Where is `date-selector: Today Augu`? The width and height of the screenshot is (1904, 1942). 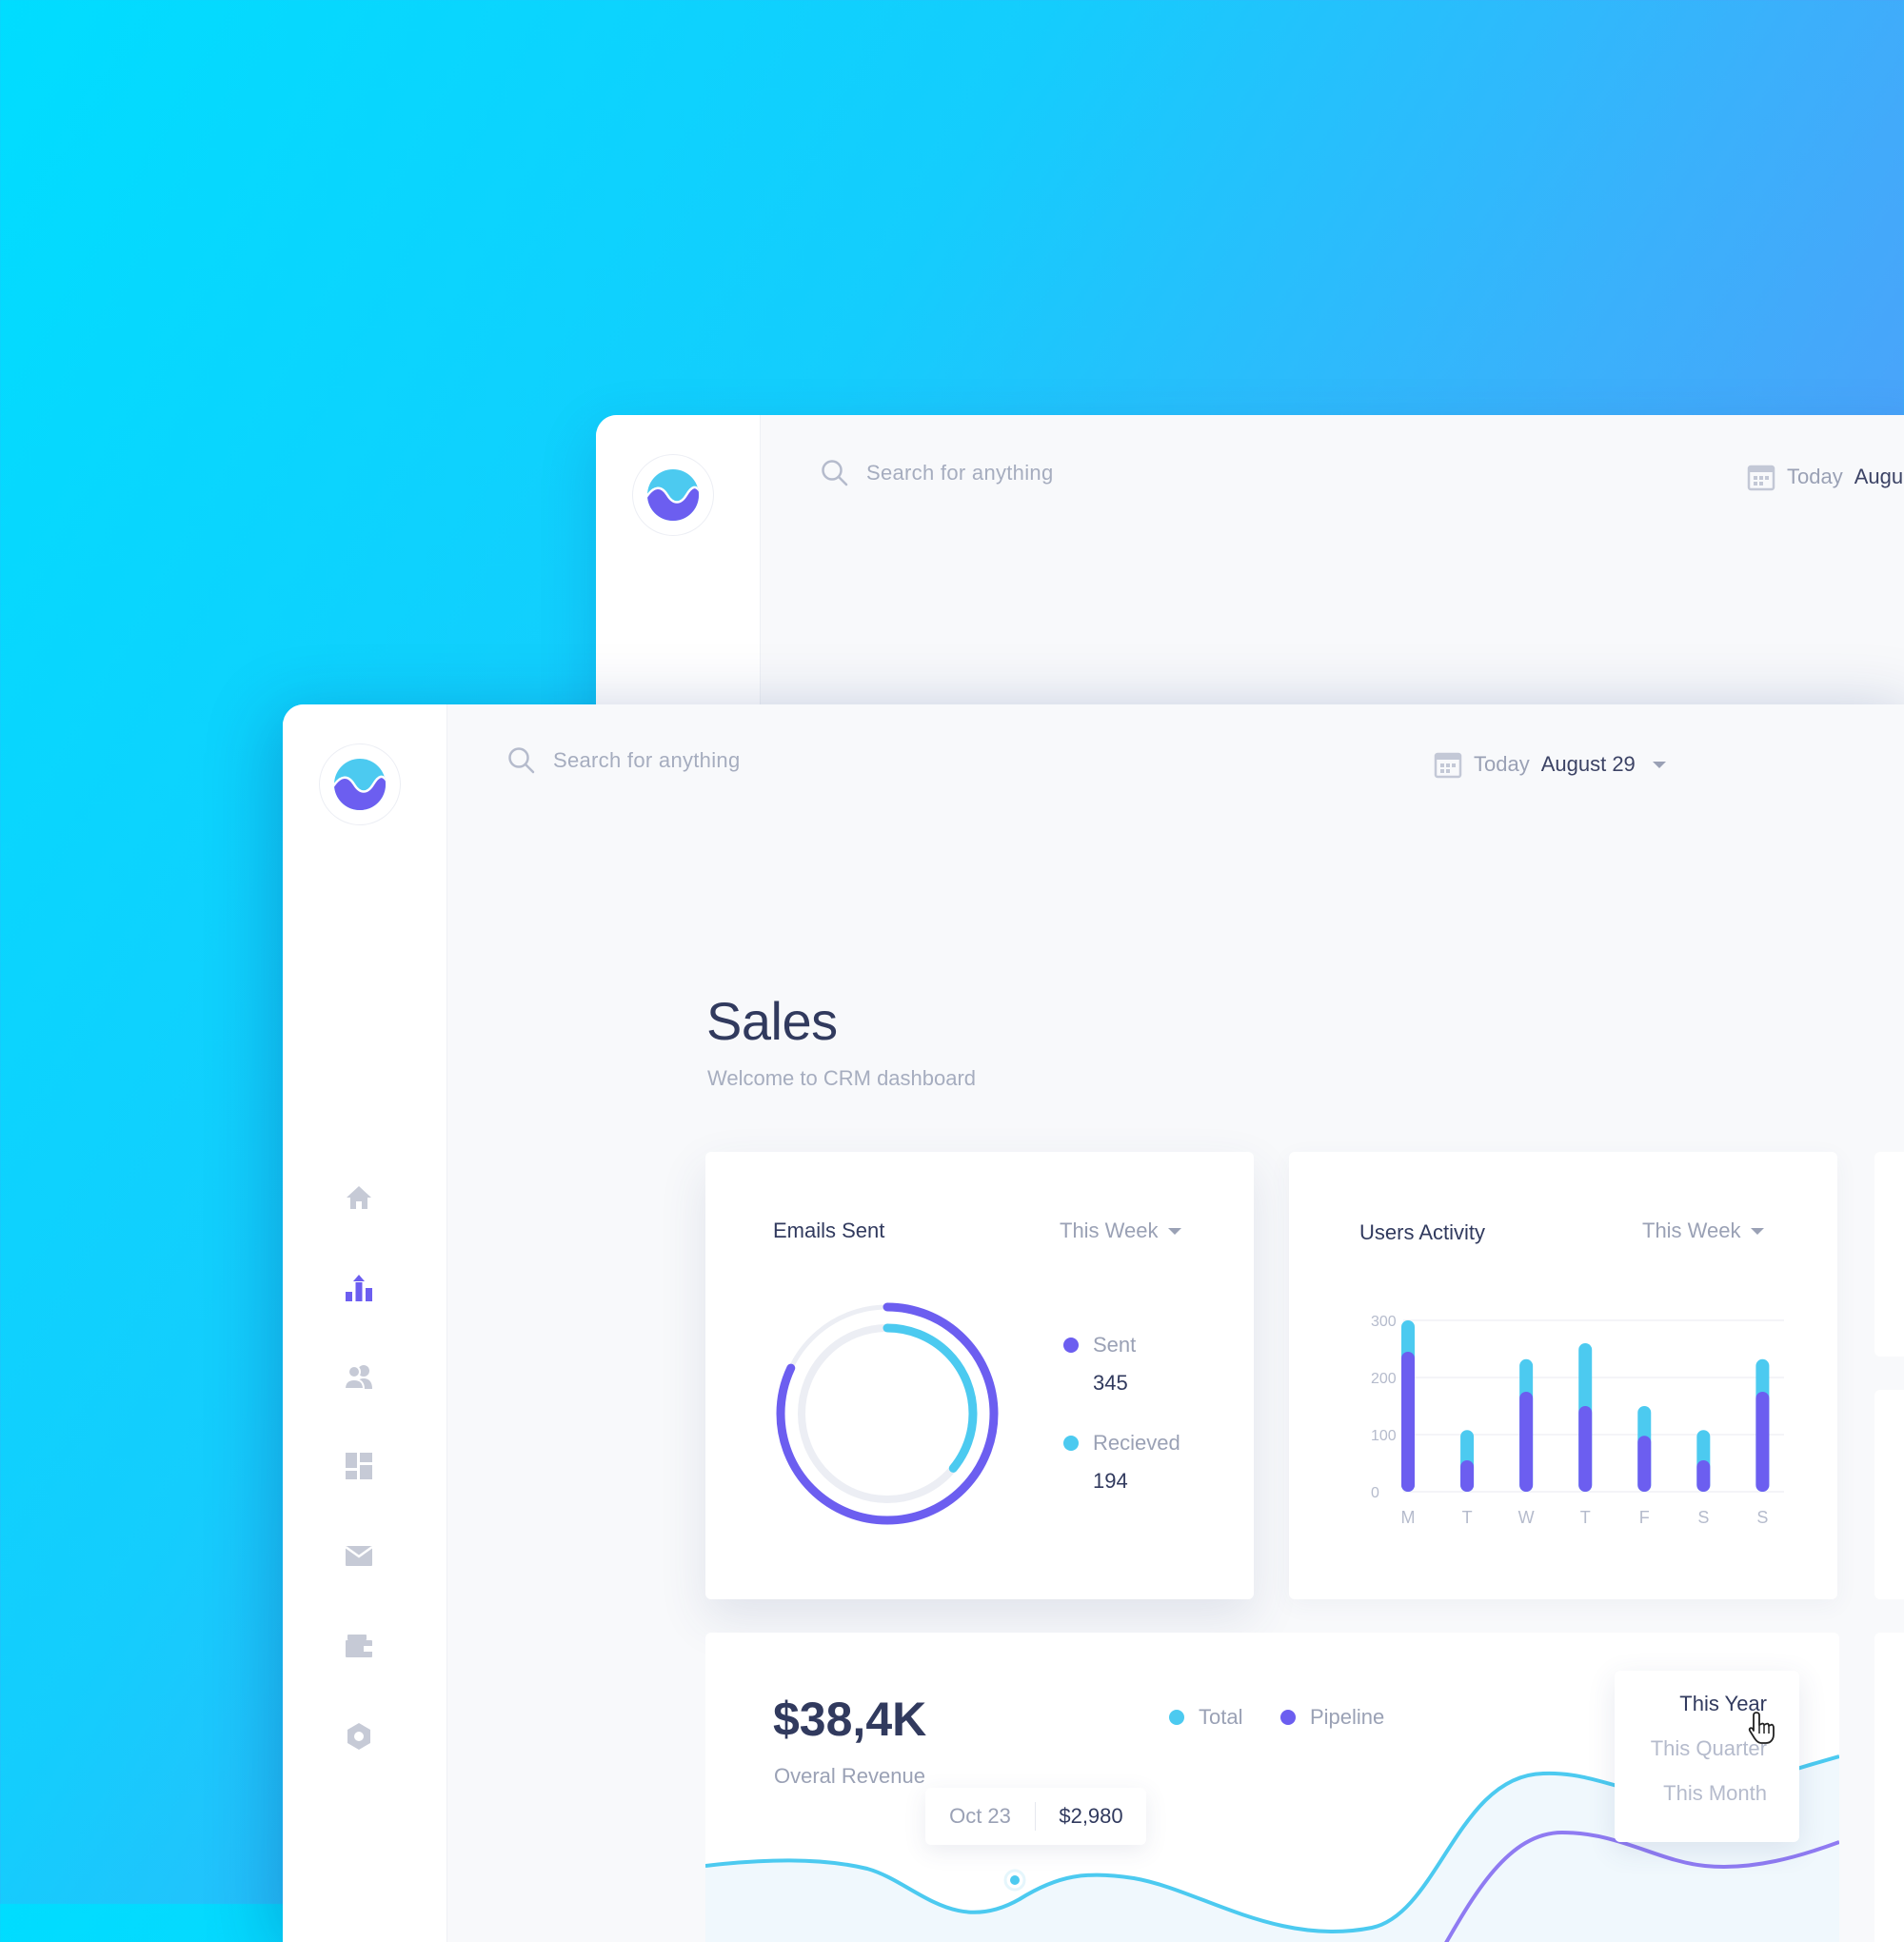
date-selector: Today Augu is located at coordinates (1825, 477).